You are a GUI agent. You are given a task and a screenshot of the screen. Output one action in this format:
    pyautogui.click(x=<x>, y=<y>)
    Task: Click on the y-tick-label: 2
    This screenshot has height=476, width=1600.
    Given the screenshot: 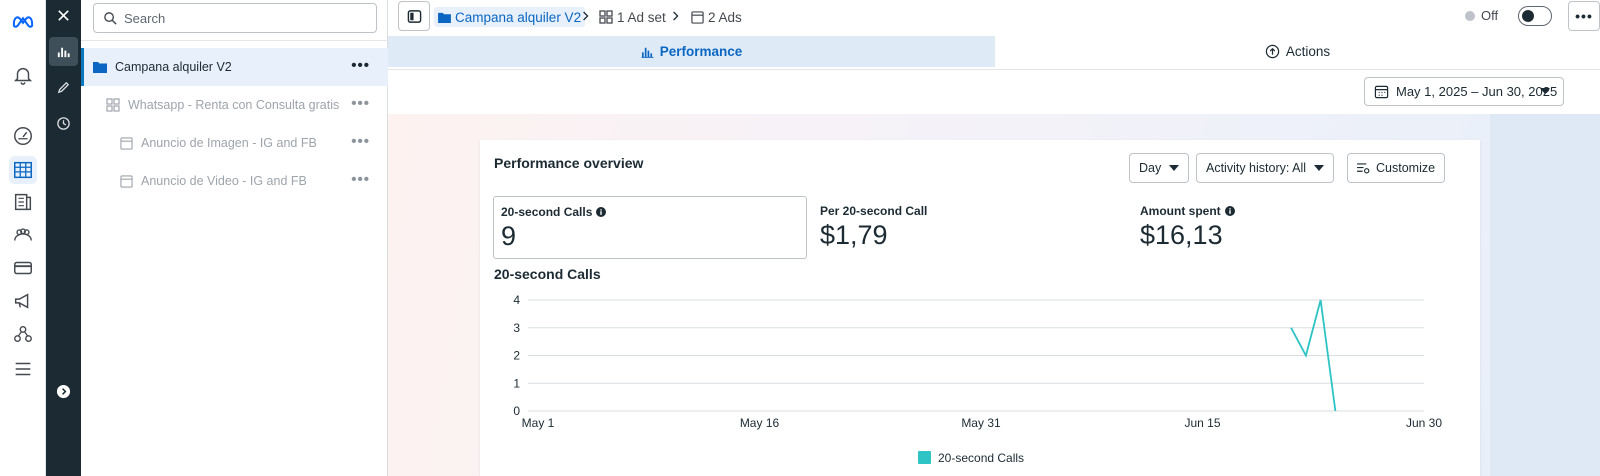 What is the action you would take?
    pyautogui.click(x=516, y=356)
    